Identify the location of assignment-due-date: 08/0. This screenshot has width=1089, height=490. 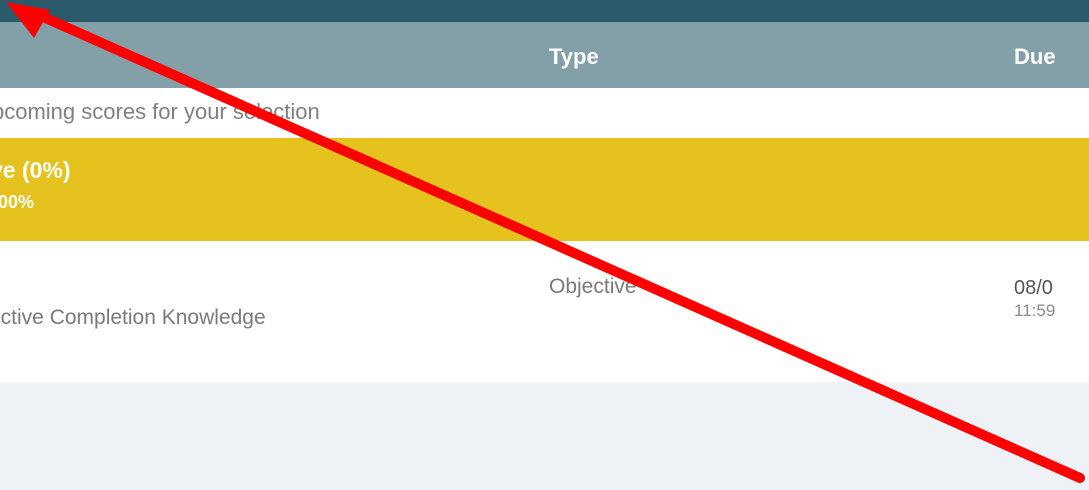
(1033, 288).